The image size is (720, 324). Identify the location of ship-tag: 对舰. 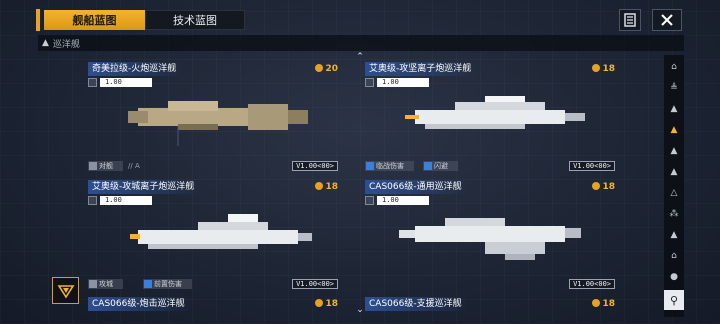
(105, 166).